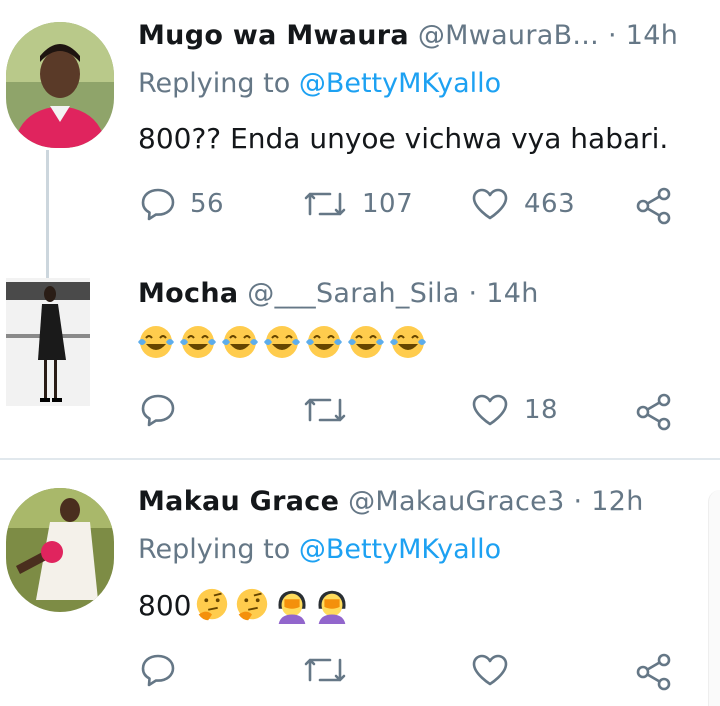 Image resolution: width=720 pixels, height=706 pixels. Describe the element at coordinates (714, 598) in the screenshot. I see `scroll-edge` at that location.